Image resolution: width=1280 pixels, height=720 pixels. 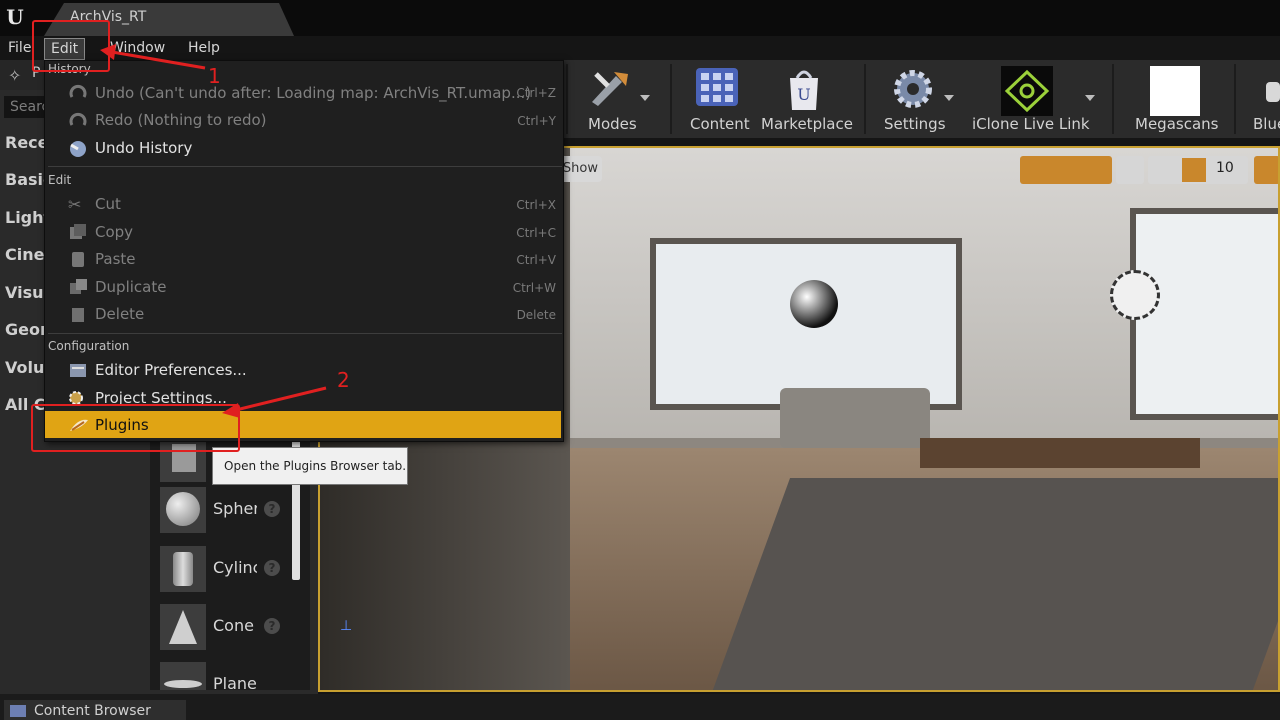 I want to click on step-2-label: 2, so click(x=343, y=380).